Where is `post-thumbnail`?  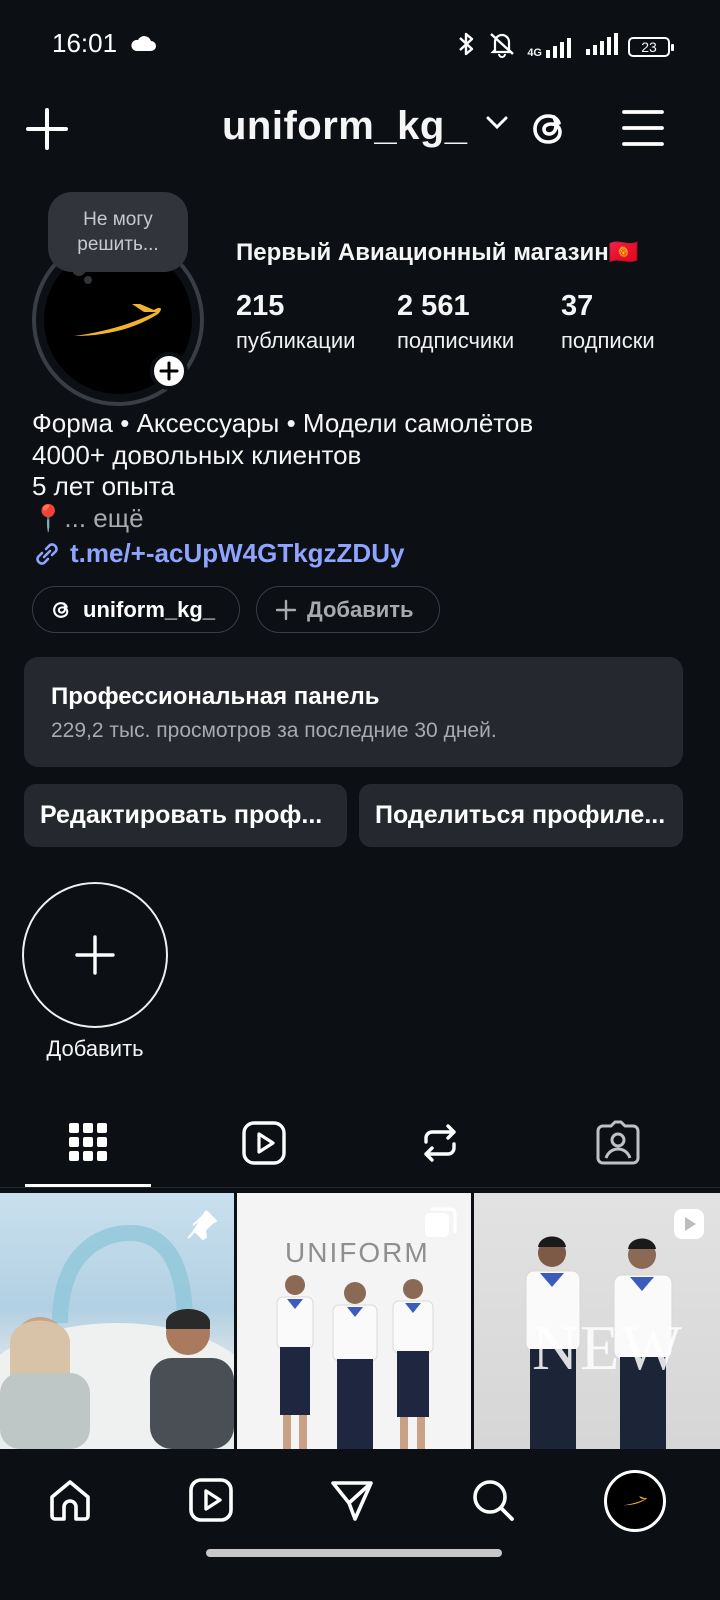
post-thumbnail is located at coordinates (117, 1321).